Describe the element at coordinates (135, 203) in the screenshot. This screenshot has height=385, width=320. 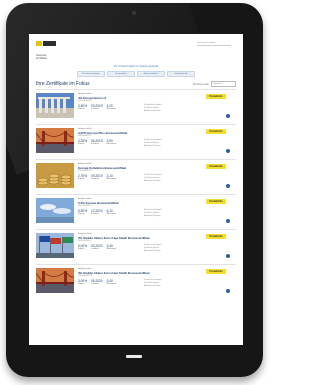
I see `product-name: 5,5% Europa Bonuszertifikat` at that location.